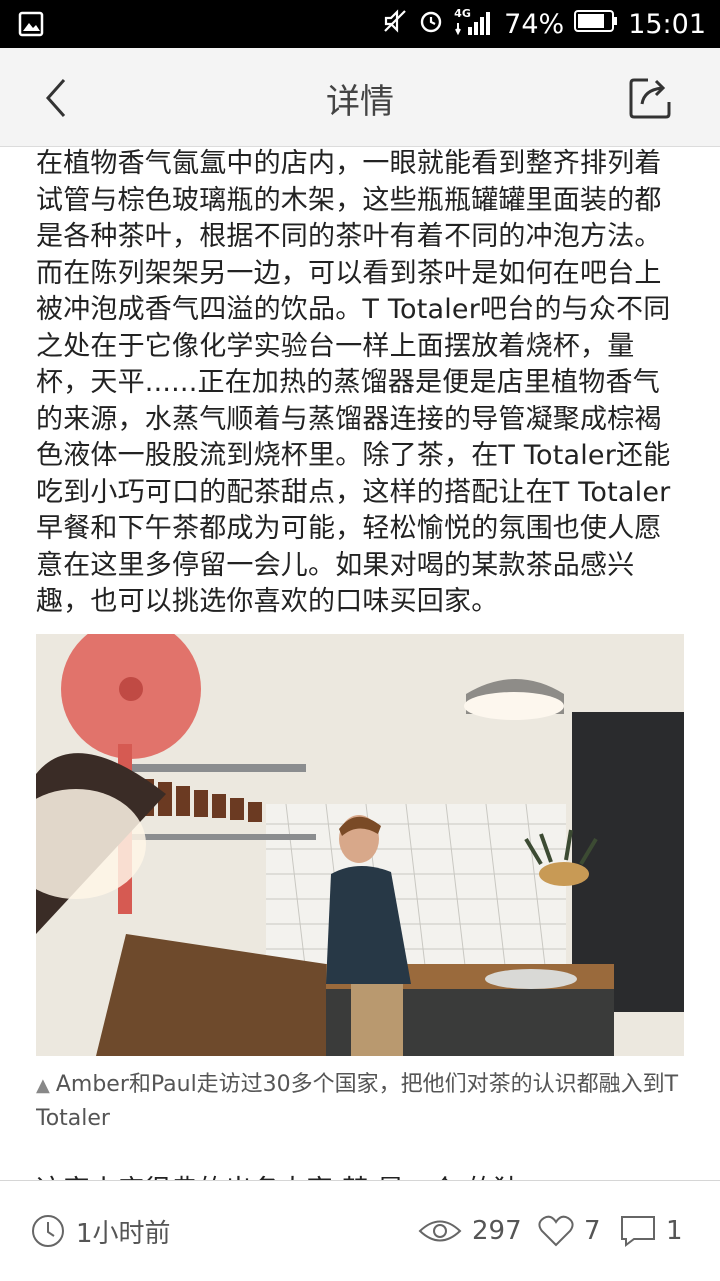 The width and height of the screenshot is (720, 1281). Describe the element at coordinates (674, 1231) in the screenshot. I see `comments-value: 1` at that location.